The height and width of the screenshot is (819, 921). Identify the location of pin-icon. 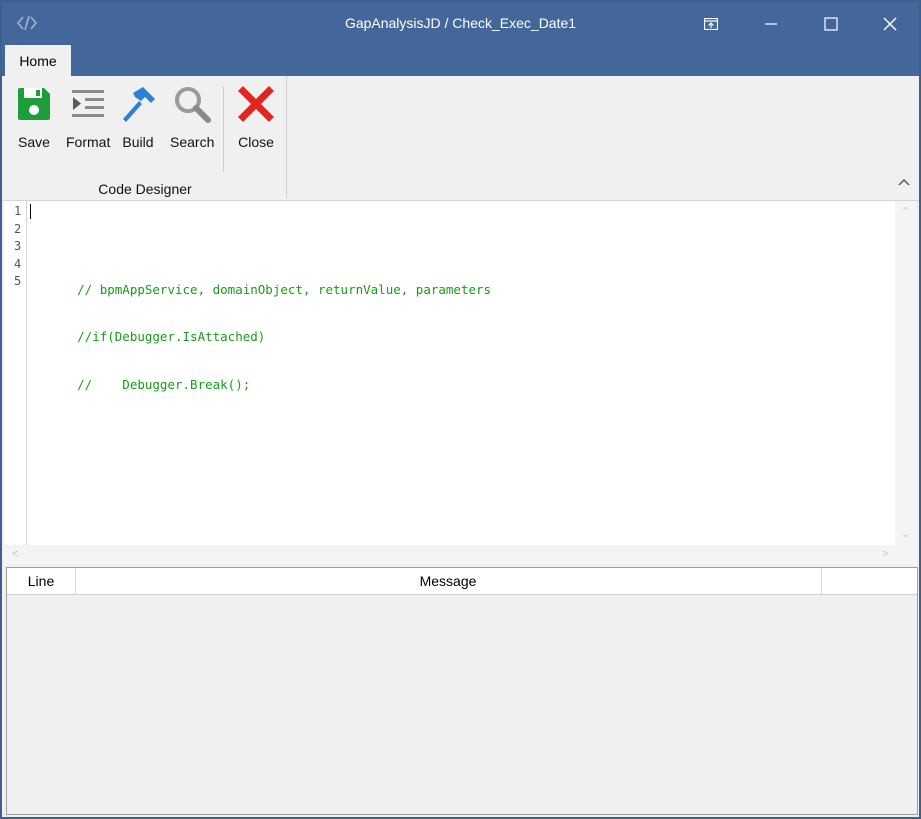
(711, 23).